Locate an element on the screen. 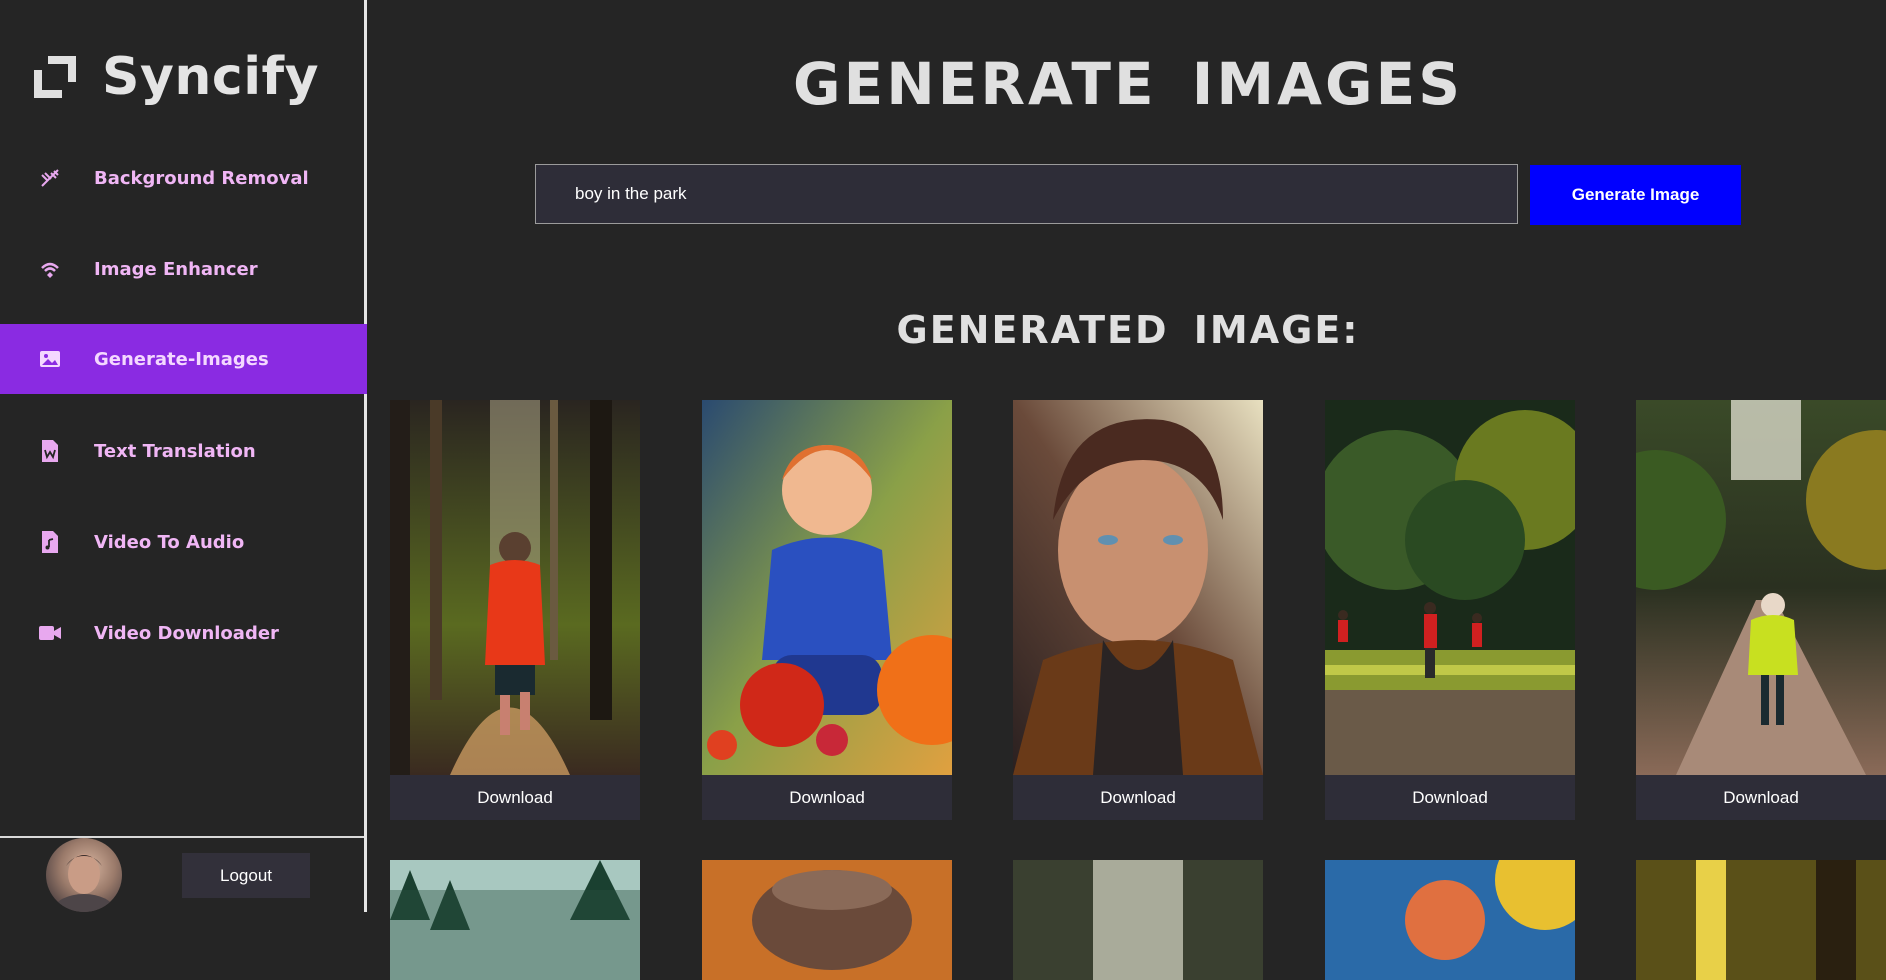 Image resolution: width=1886 pixels, height=980 pixels. sidebar-item-label: Background Removal is located at coordinates (201, 178).